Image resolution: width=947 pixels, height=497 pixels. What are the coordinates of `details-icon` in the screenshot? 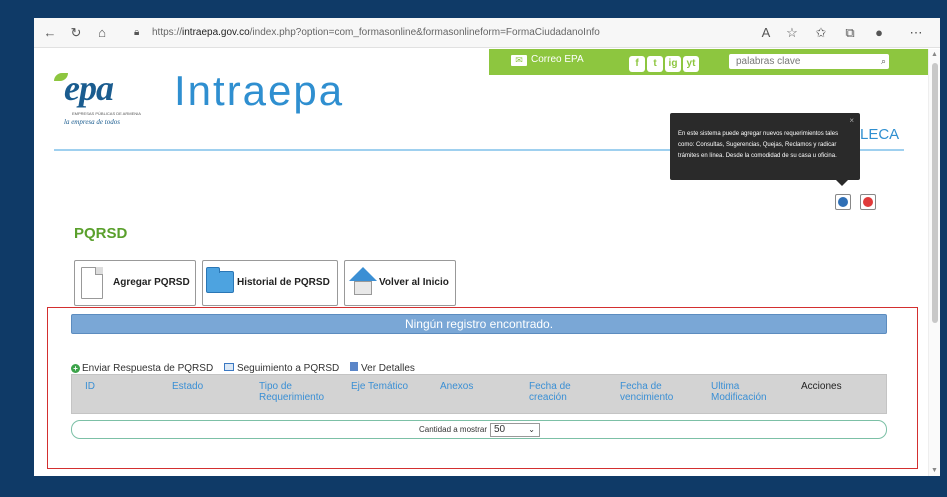 It's located at (354, 366).